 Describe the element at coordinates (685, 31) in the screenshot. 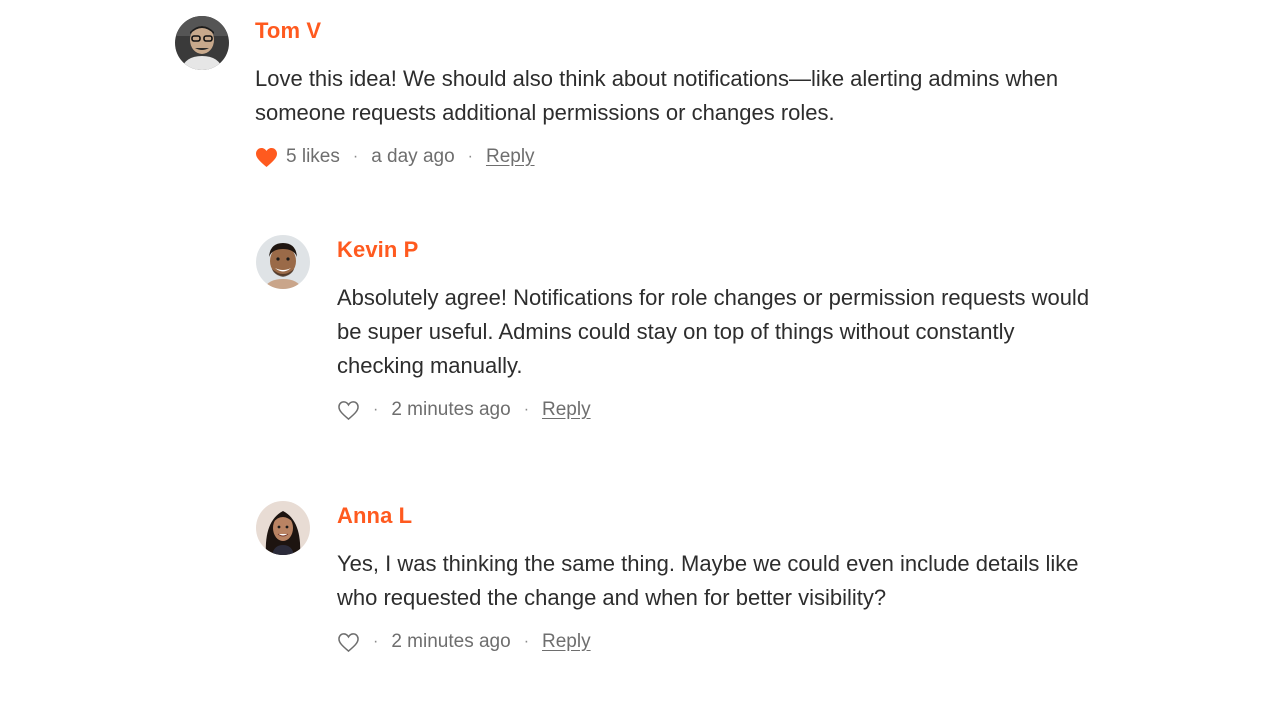

I see `author-name: Tom V` at that location.